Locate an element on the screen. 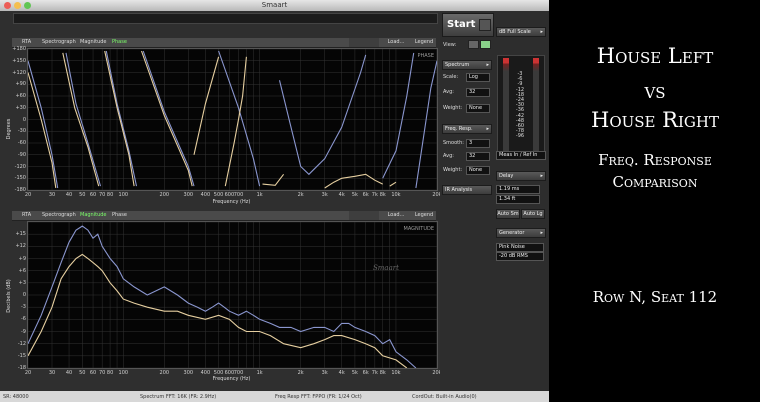 The height and width of the screenshot is (402, 760). smooth-select: 3 is located at coordinates (478, 143).